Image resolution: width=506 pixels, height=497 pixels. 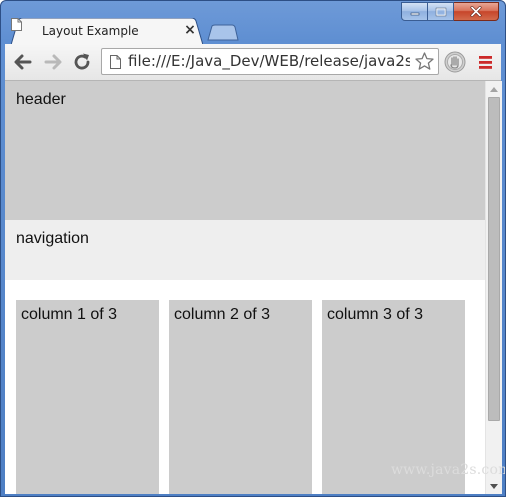 I want to click on back-button, so click(x=23, y=62).